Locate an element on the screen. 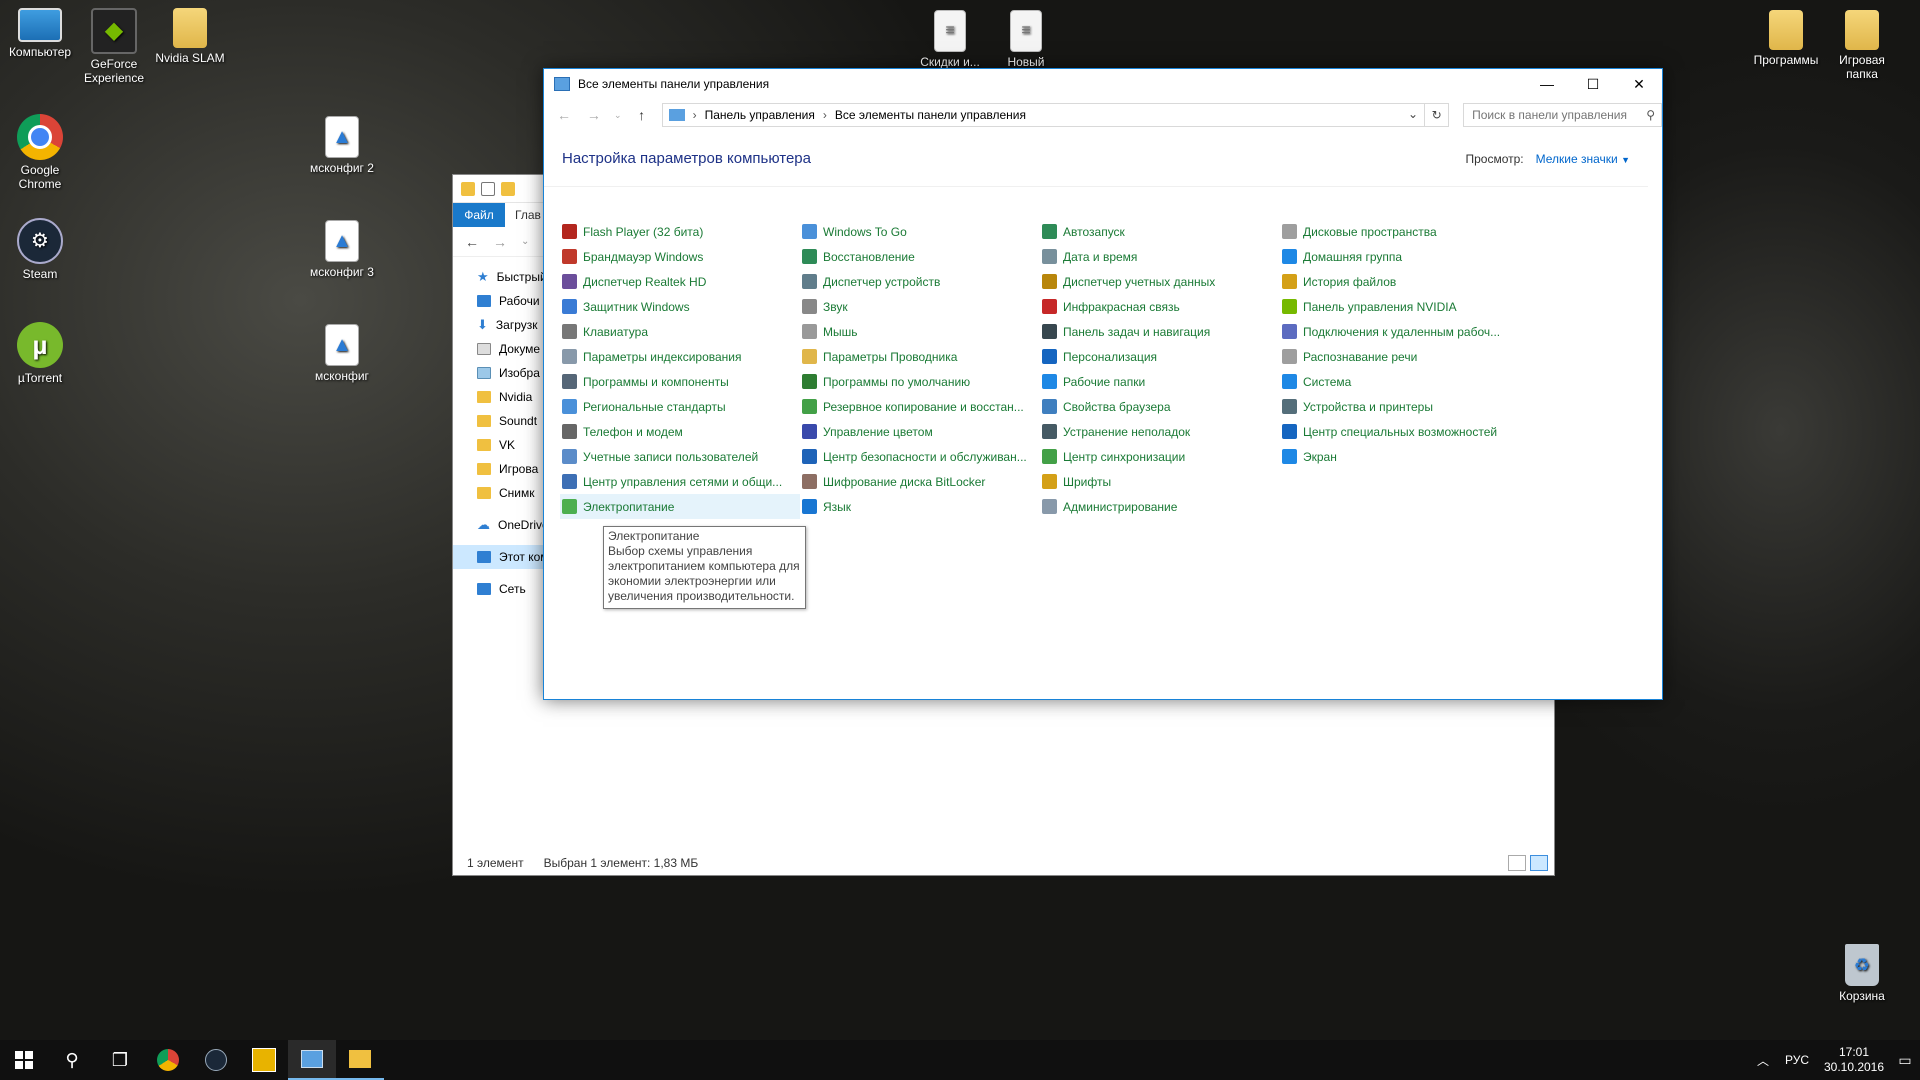 The image size is (1920, 1080). chevron-up-icon: ︿ is located at coordinates (1763, 1060).